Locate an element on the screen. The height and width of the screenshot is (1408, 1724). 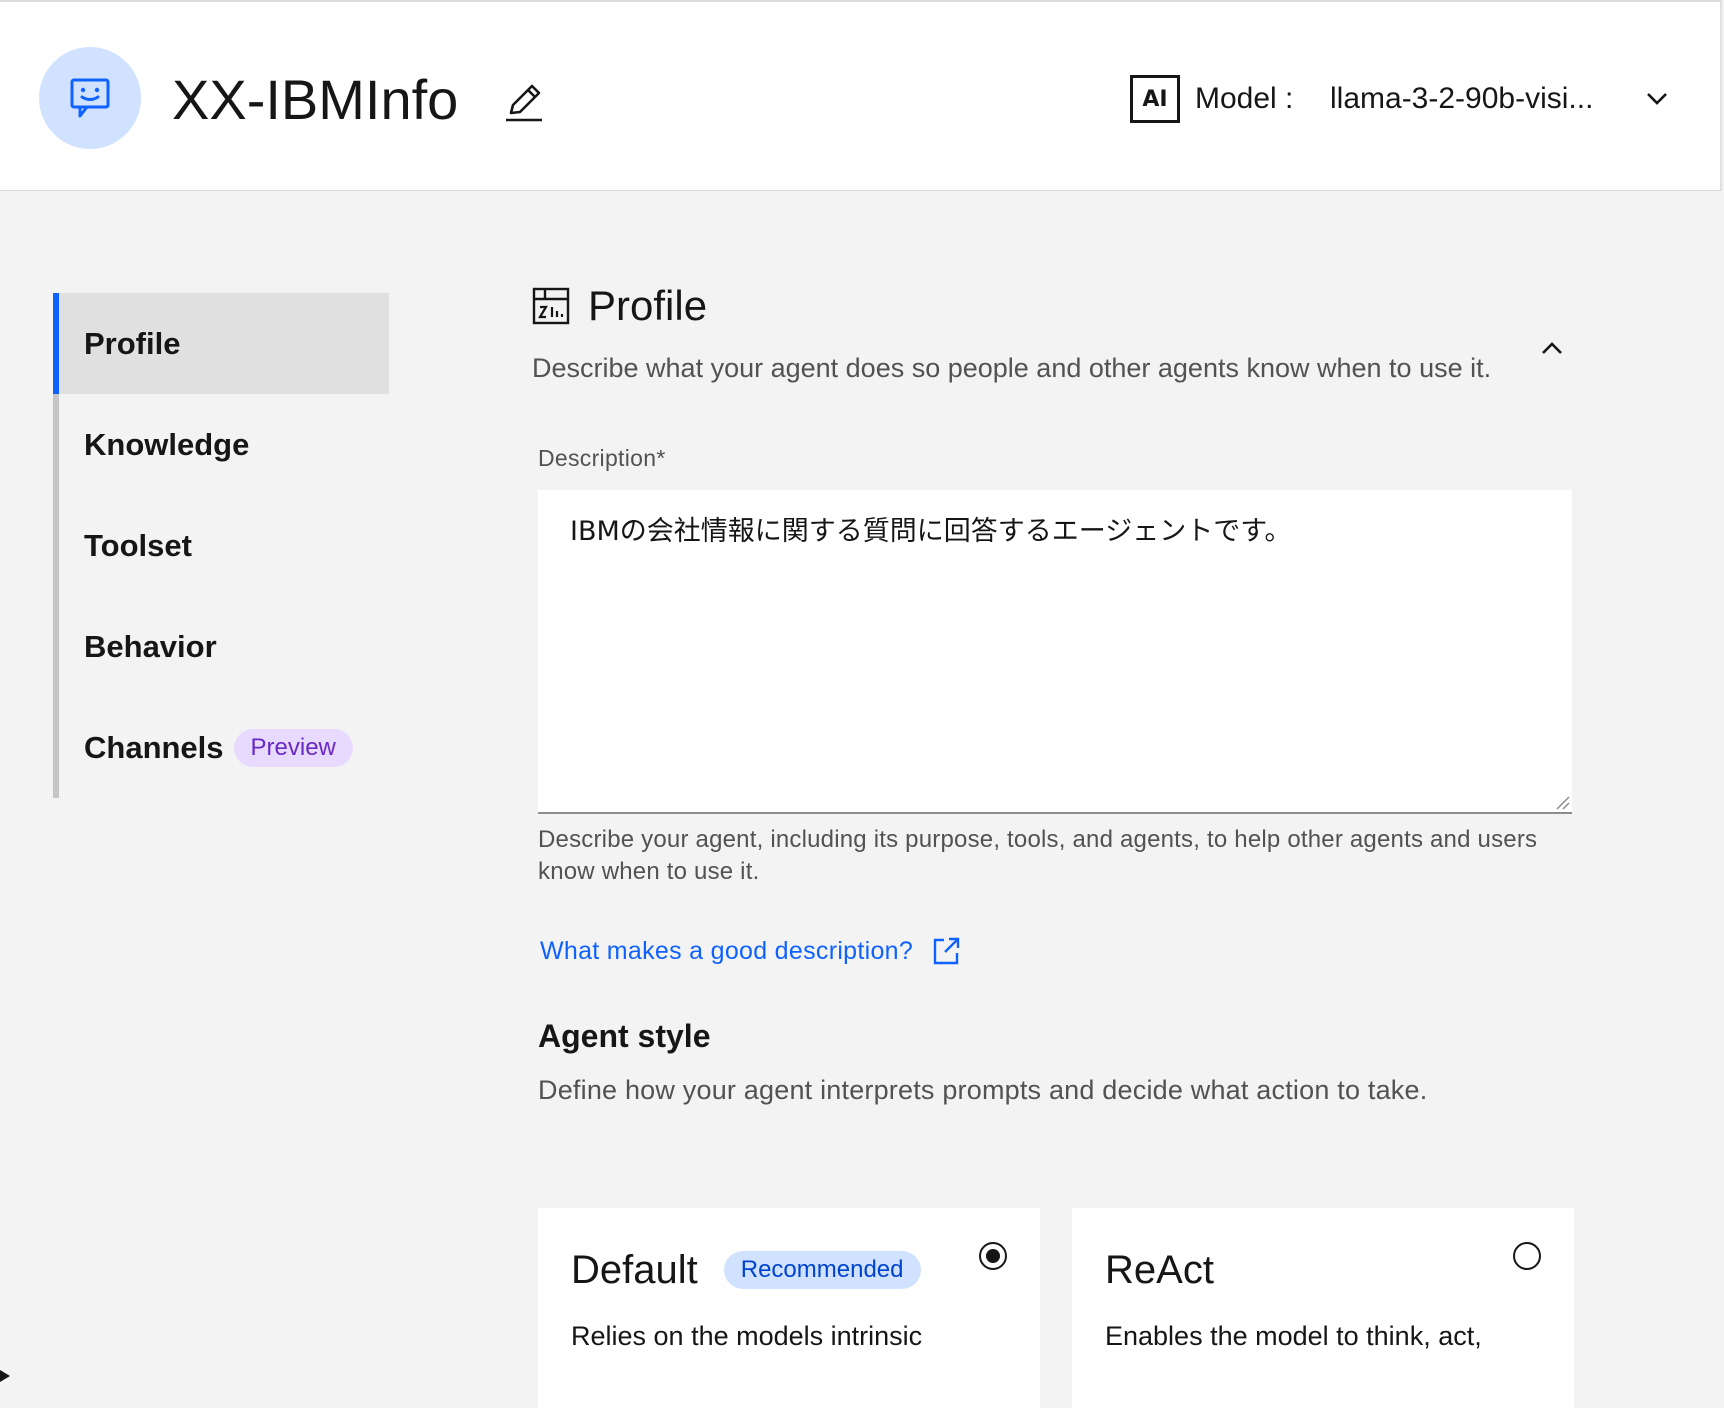
chat-bot-icon is located at coordinates (90, 98).